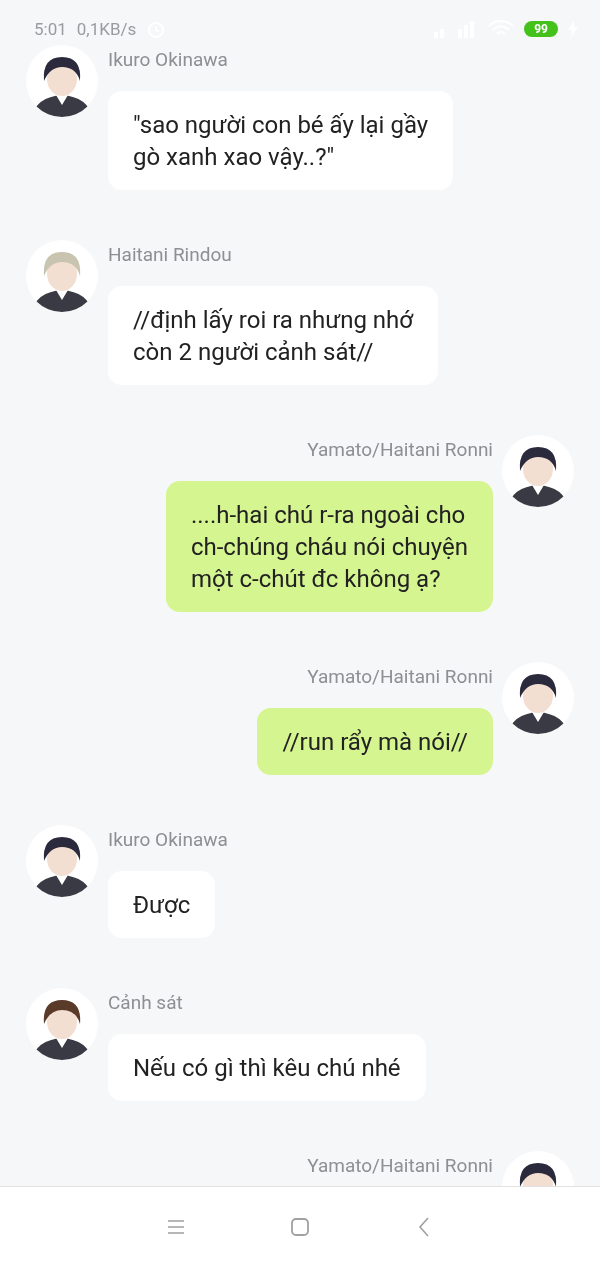  Describe the element at coordinates (170, 255) in the screenshot. I see `sender-name: Haitani Rindou` at that location.